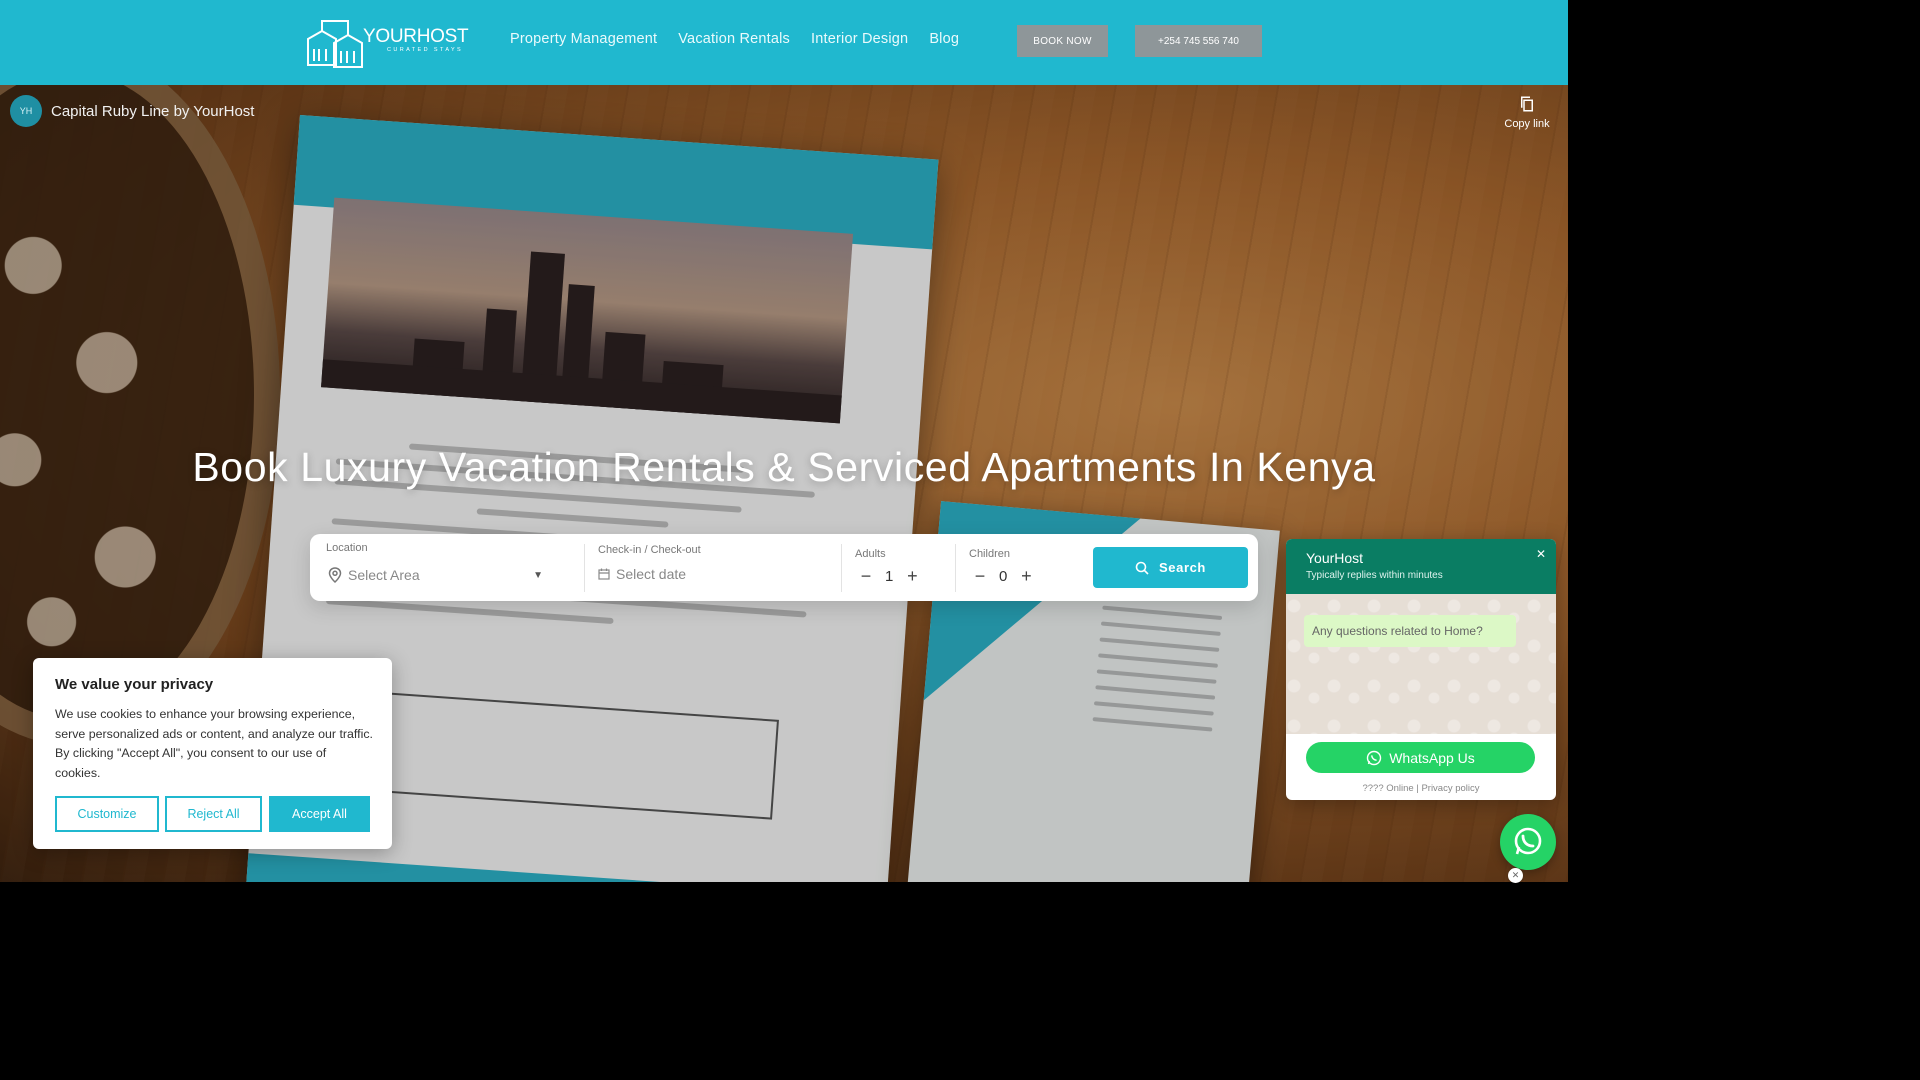 Image resolution: width=1920 pixels, height=1080 pixels. Describe the element at coordinates (134, 684) in the screenshot. I see `cookie-title: We value your privacy` at that location.